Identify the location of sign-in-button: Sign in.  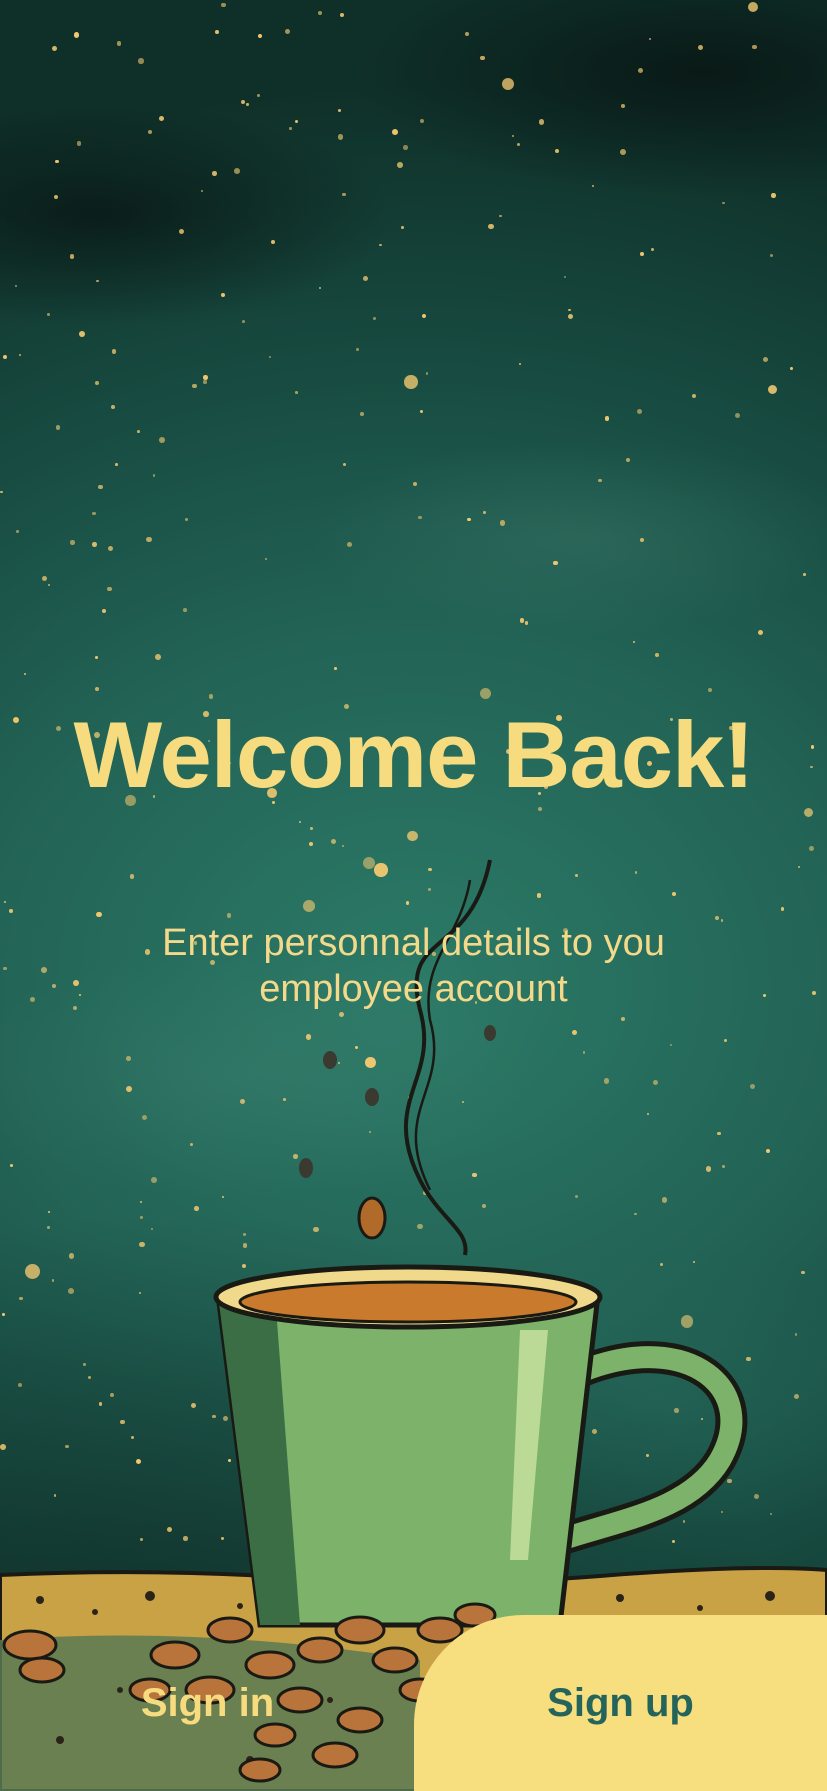
(207, 1703).